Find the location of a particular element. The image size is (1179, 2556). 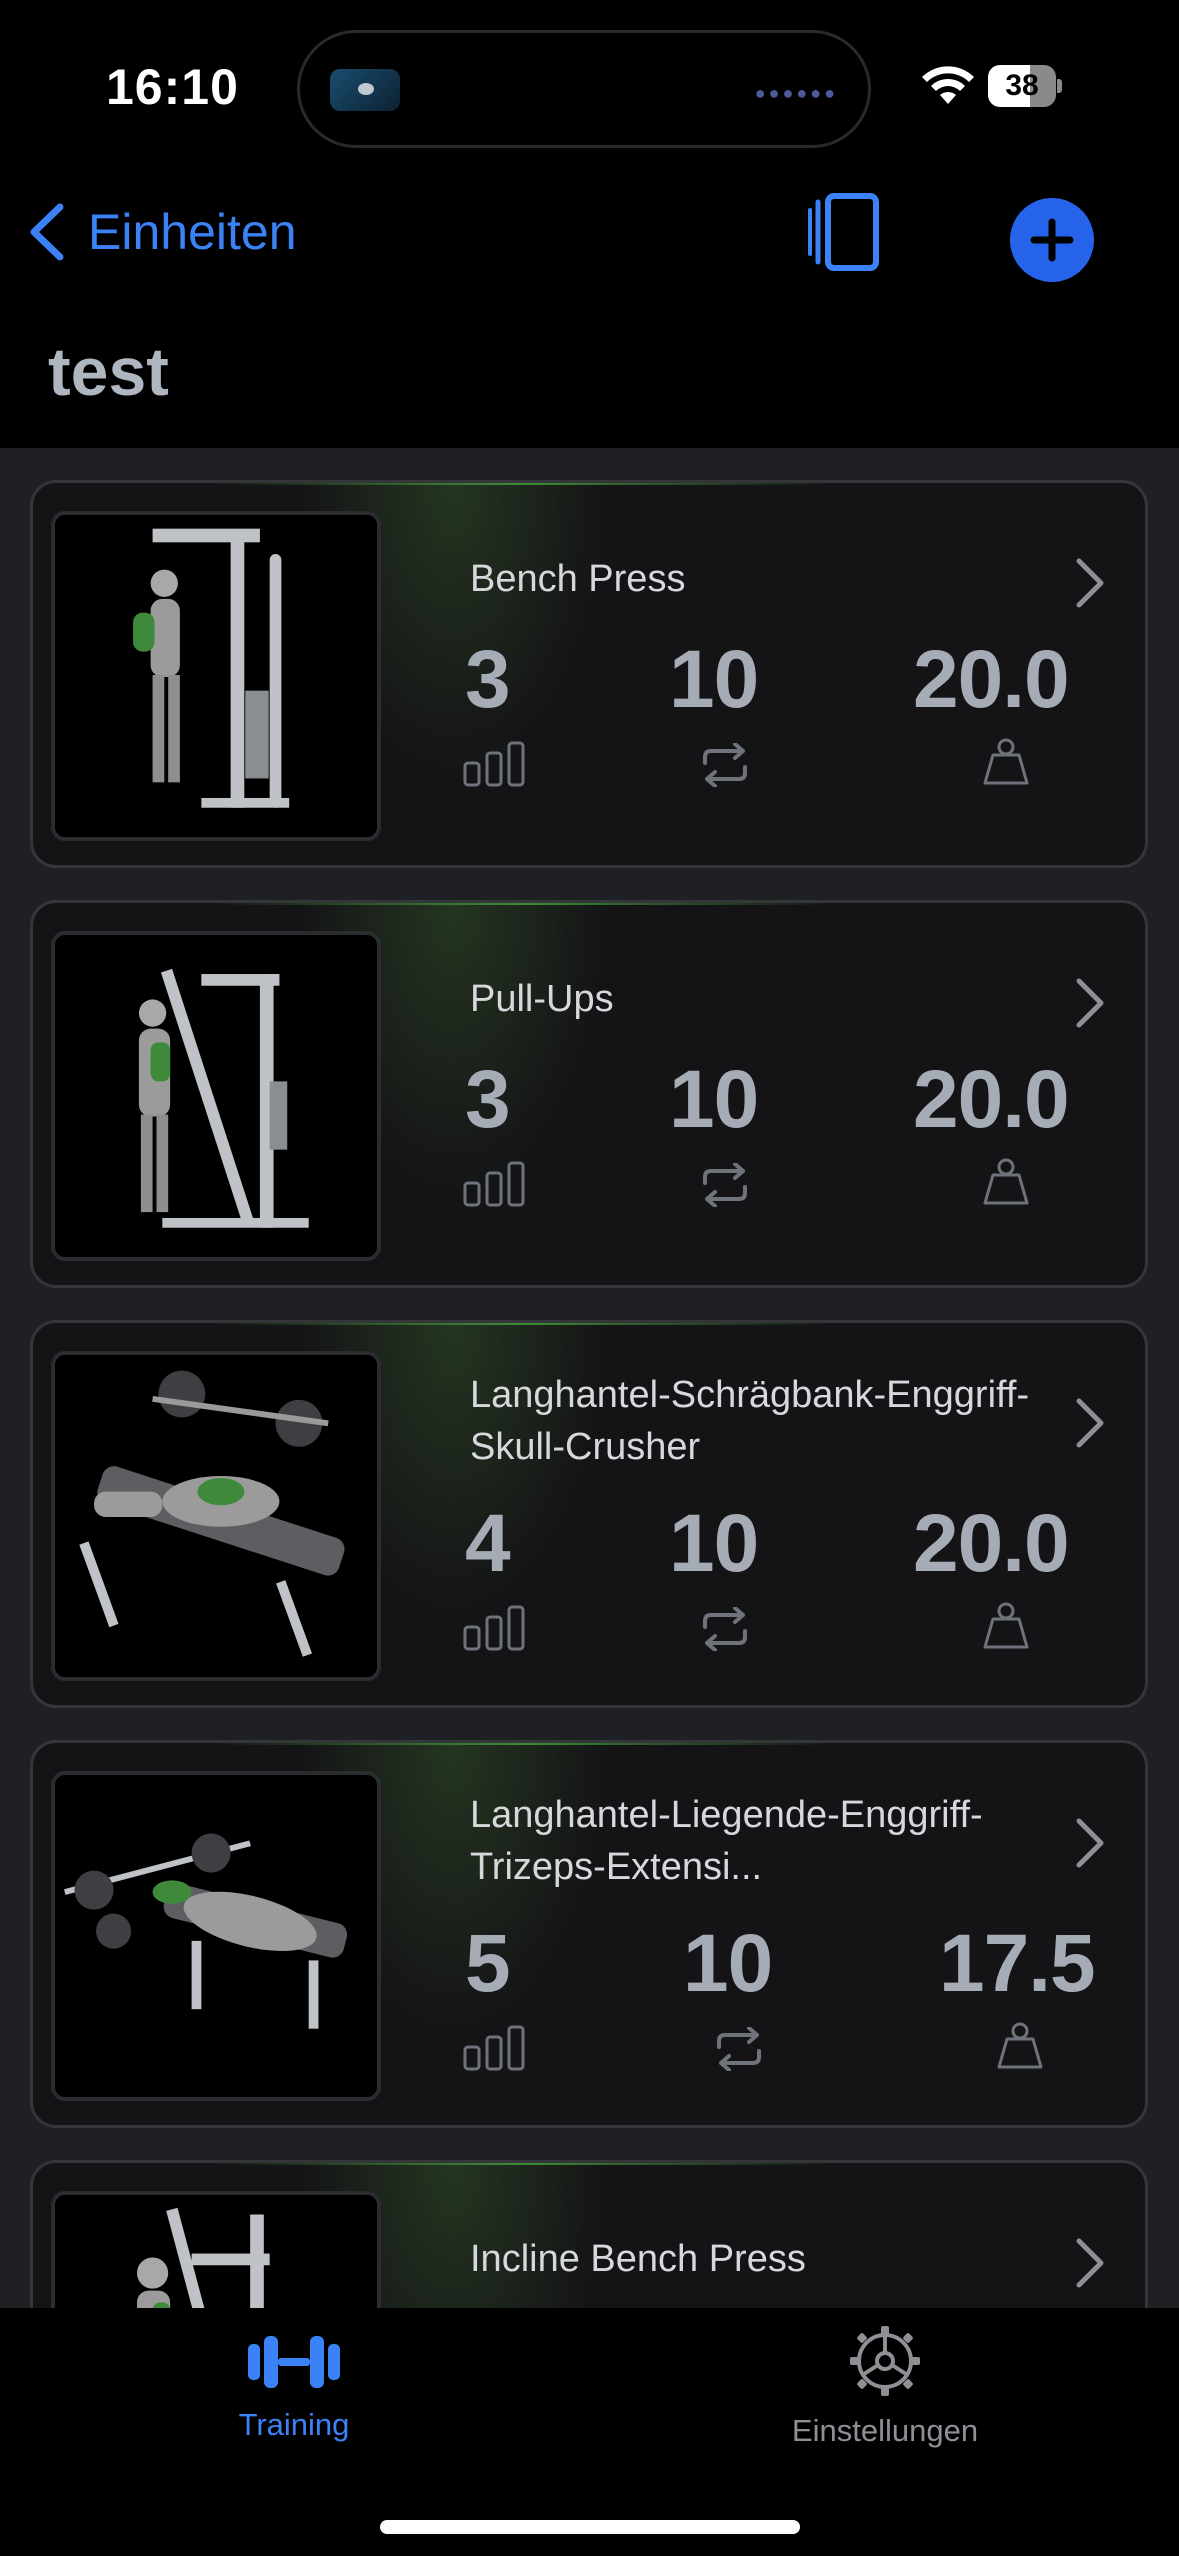

dumbbell-icon is located at coordinates (294, 2362).